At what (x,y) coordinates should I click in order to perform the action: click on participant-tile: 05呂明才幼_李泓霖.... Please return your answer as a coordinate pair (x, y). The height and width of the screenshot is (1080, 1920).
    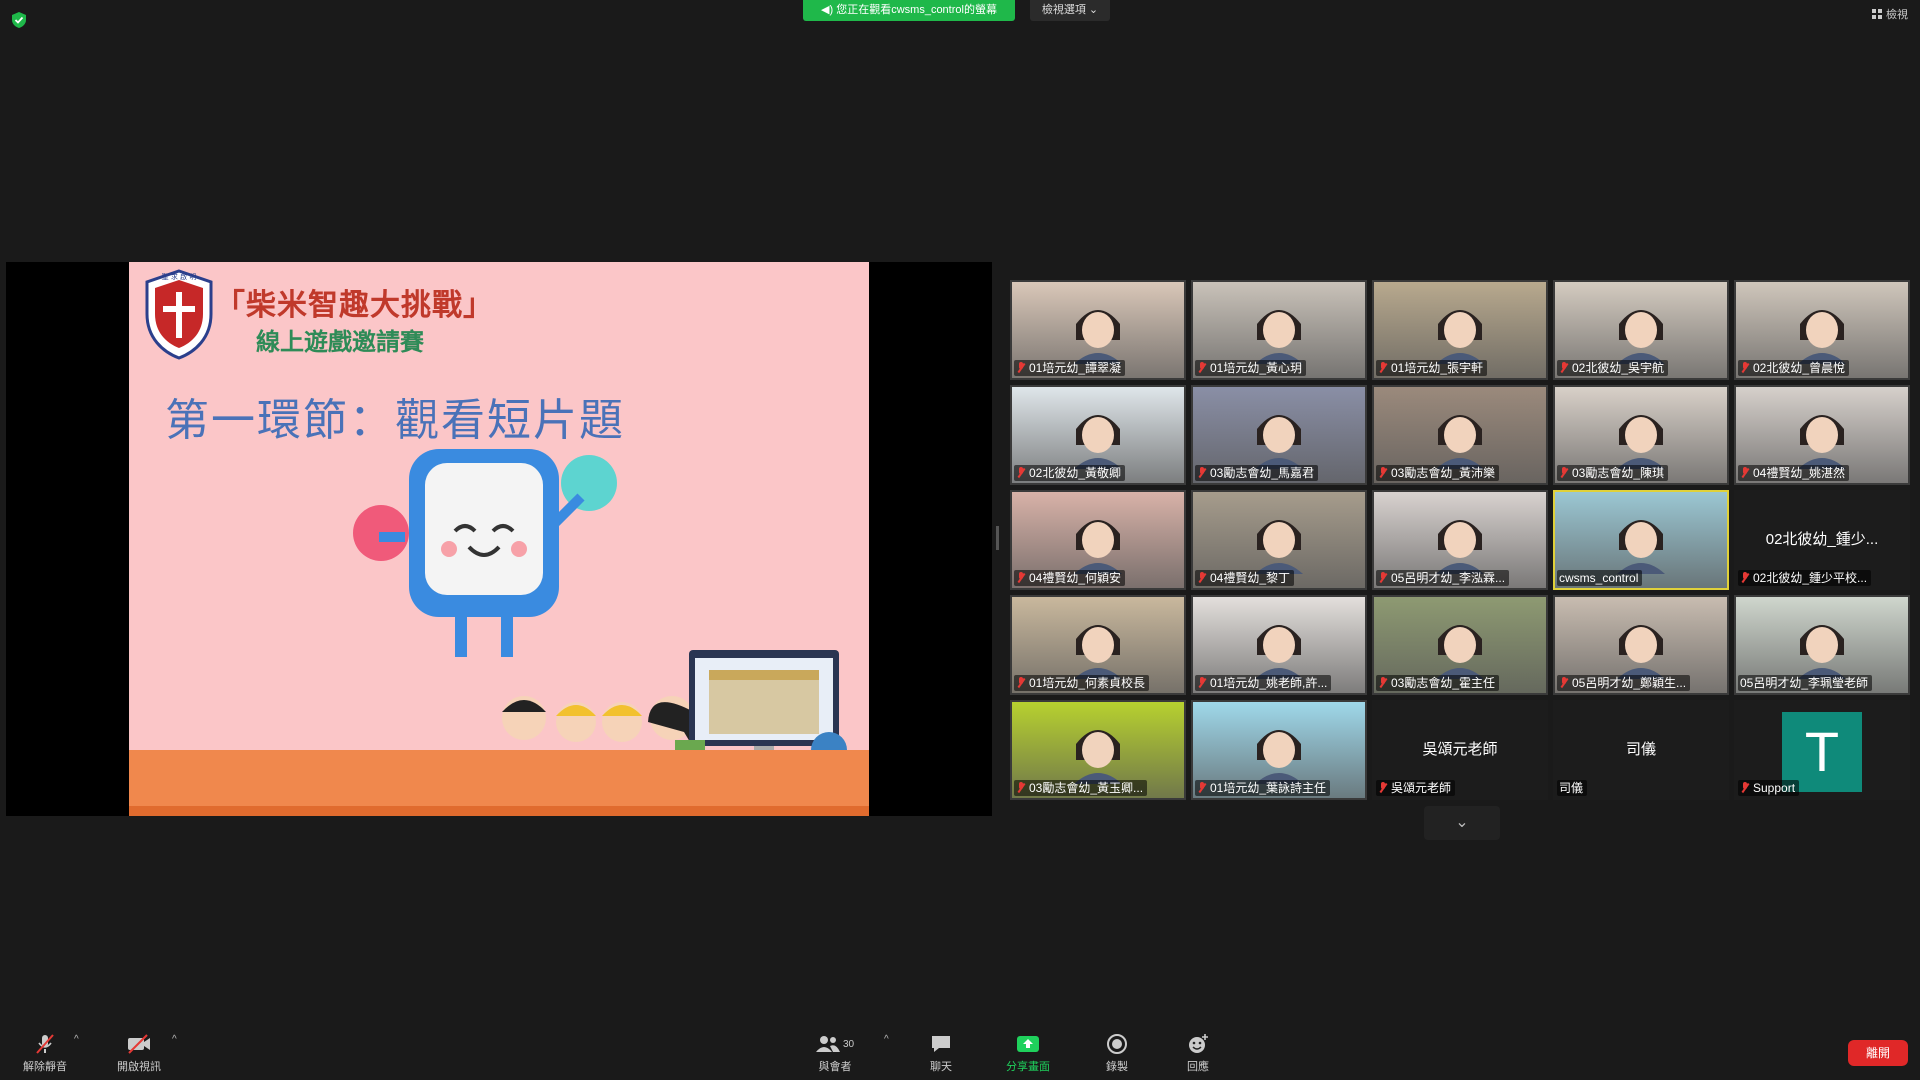
    Looking at the image, I should click on (1460, 540).